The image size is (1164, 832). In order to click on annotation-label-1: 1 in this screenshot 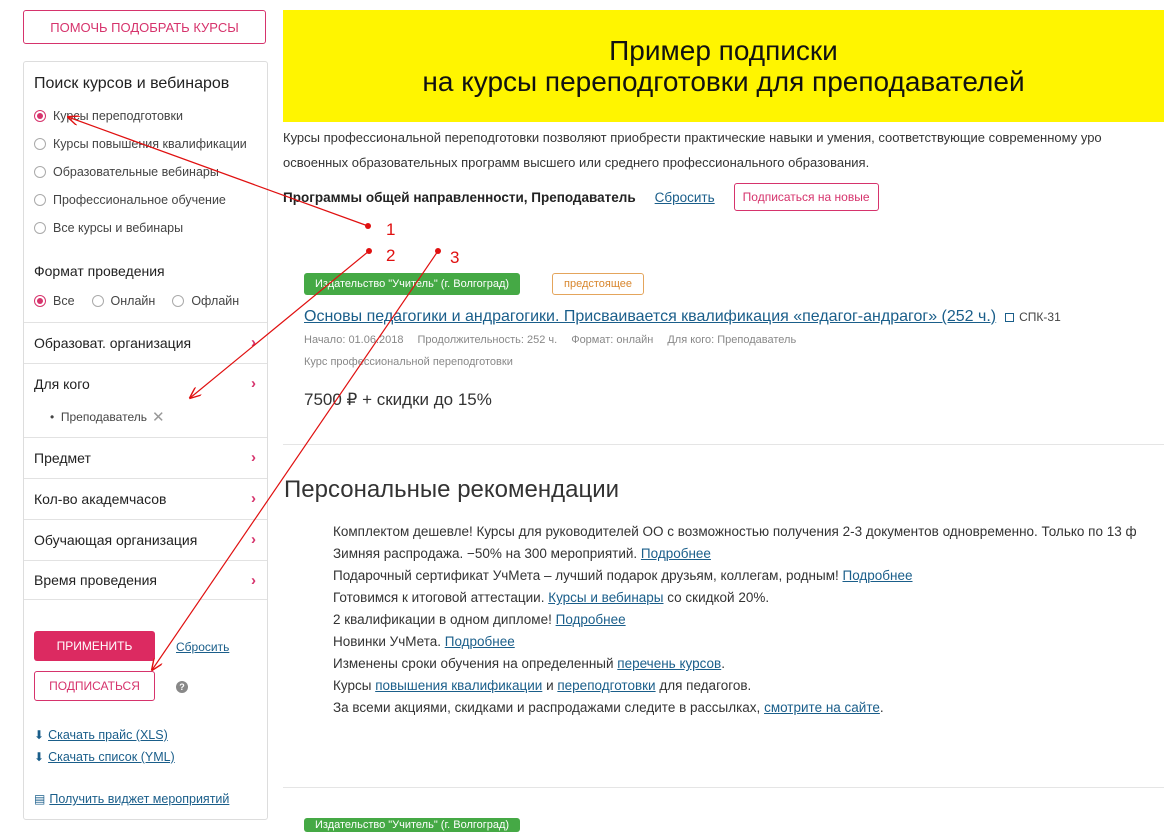, I will do `click(391, 229)`.